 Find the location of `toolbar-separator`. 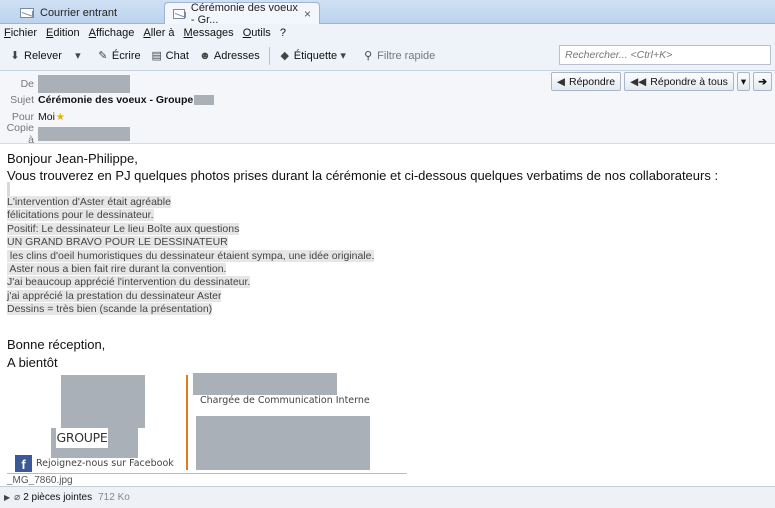

toolbar-separator is located at coordinates (269, 55).